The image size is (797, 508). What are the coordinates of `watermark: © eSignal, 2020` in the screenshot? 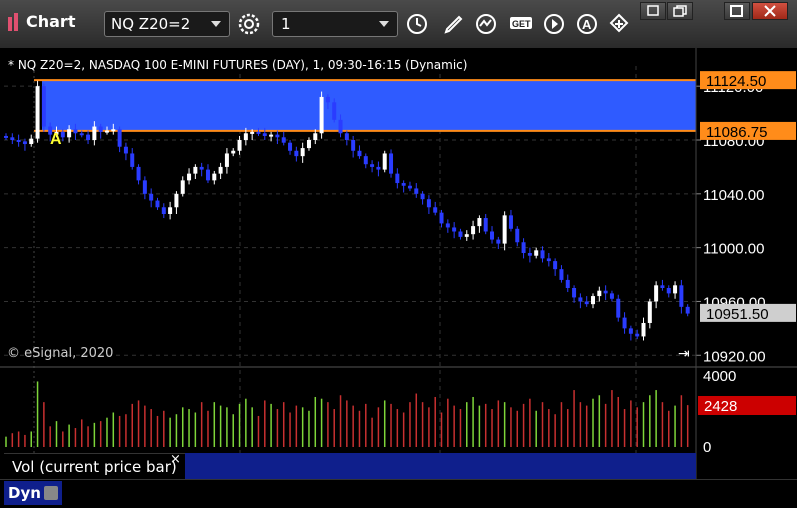 It's located at (60, 353).